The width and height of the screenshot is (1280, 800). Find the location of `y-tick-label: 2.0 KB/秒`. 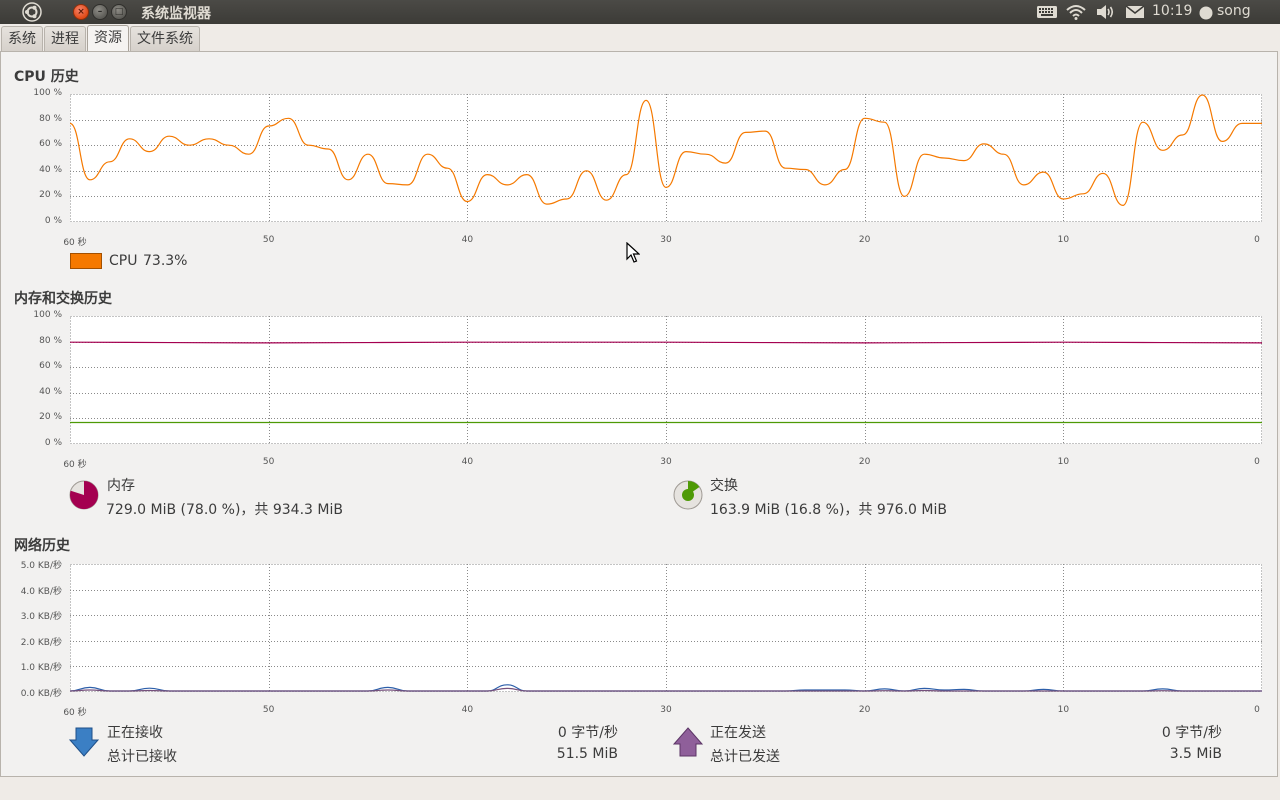

y-tick-label: 2.0 KB/秒 is located at coordinates (41, 642).